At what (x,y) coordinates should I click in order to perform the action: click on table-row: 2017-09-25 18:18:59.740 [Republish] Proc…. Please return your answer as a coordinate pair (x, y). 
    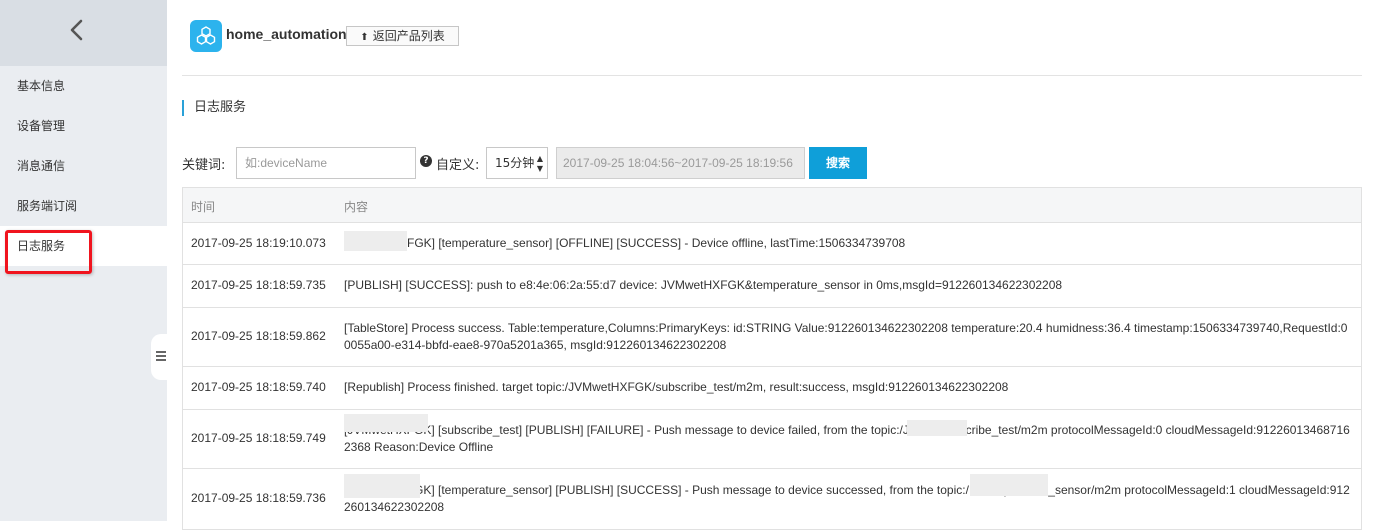
    Looking at the image, I should click on (772, 388).